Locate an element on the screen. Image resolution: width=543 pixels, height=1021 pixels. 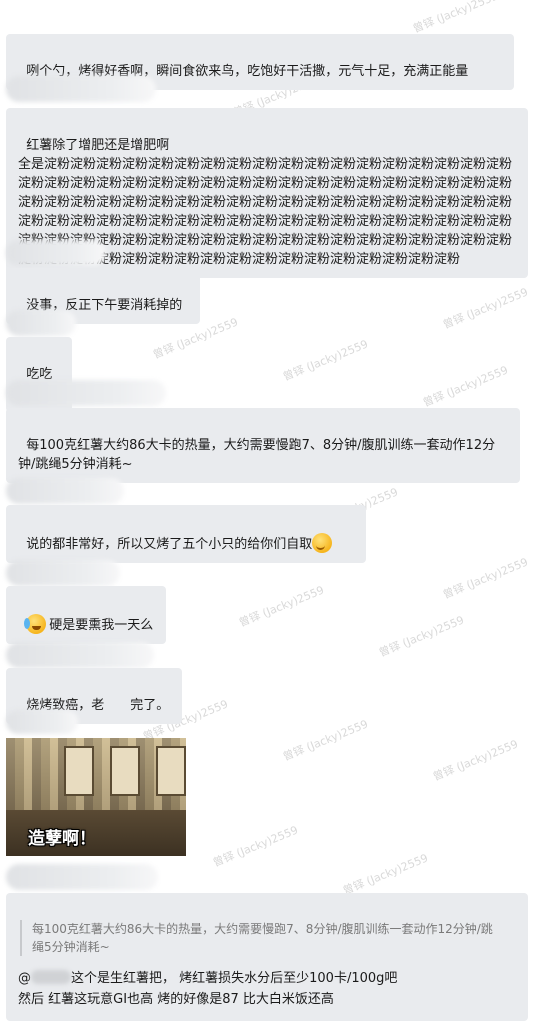
message-text: 硬是要熏我一天么 is located at coordinates (101, 625).